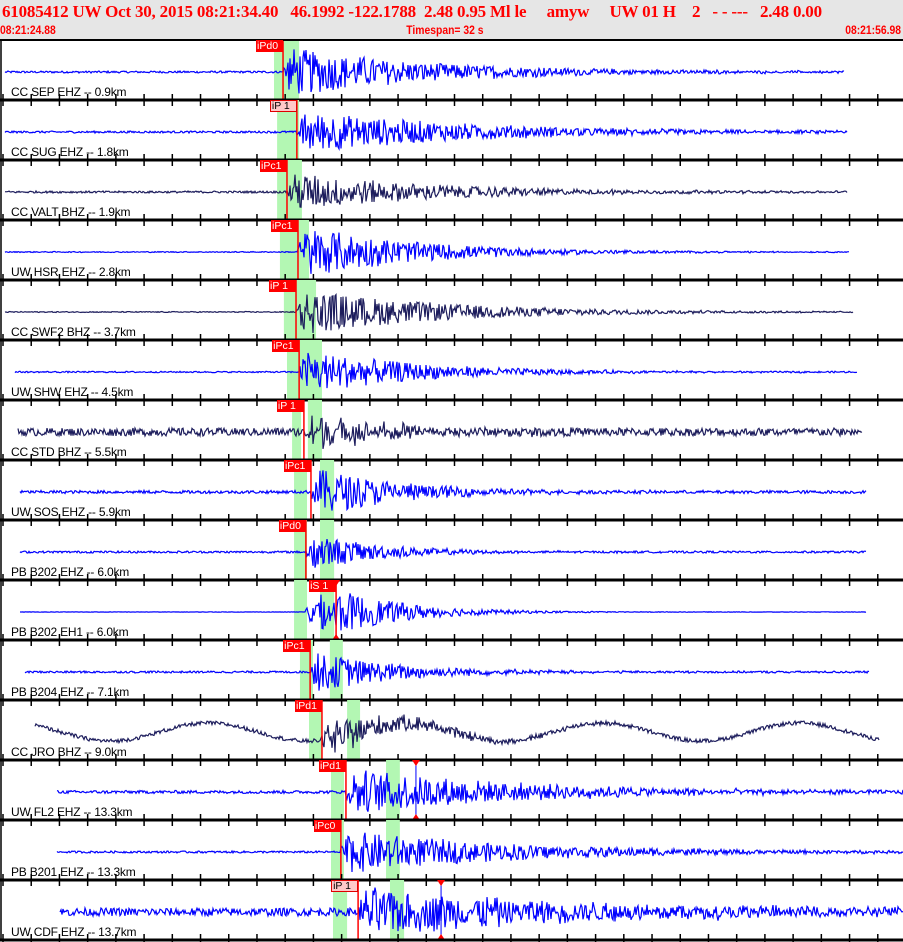  I want to click on trace-panel: iPd0 CC SEP EHZ -- 0.9km, so click(451, 72).